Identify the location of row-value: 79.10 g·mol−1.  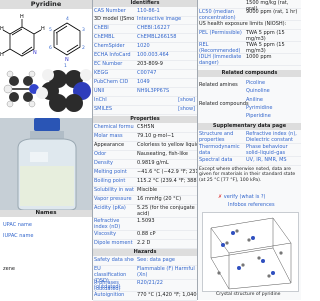
(156, 136).